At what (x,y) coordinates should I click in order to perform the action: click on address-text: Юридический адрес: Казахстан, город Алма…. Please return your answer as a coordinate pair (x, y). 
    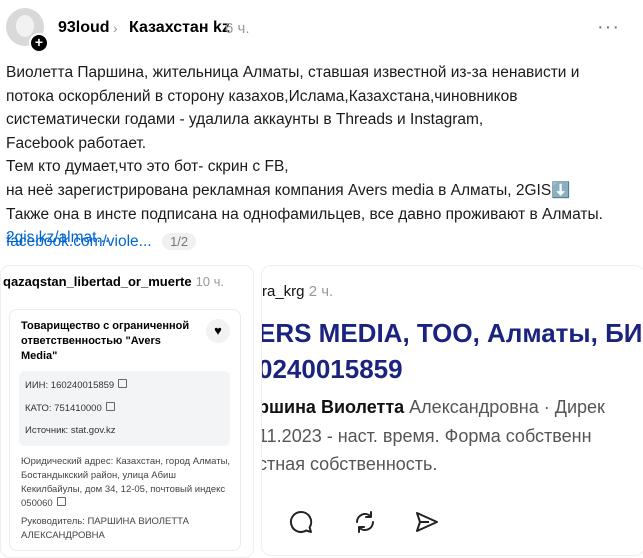
    Looking at the image, I should click on (126, 482).